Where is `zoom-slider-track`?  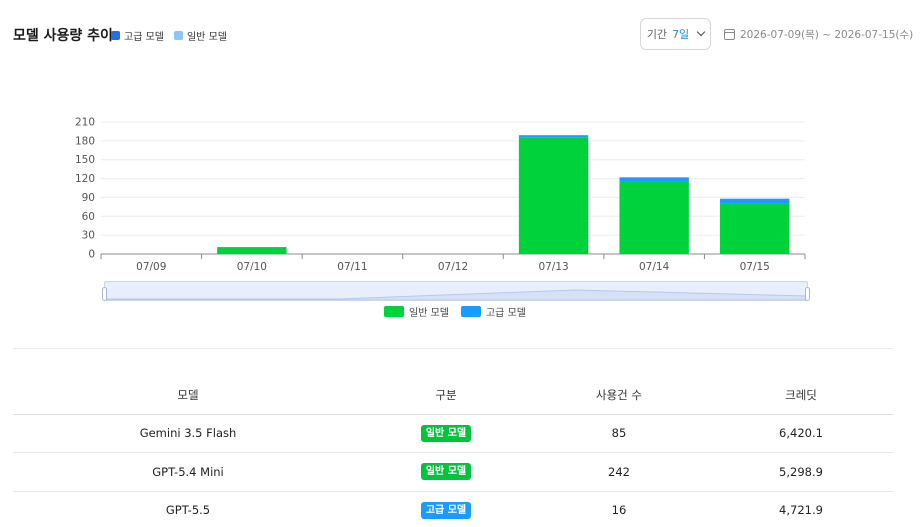 zoom-slider-track is located at coordinates (456, 291).